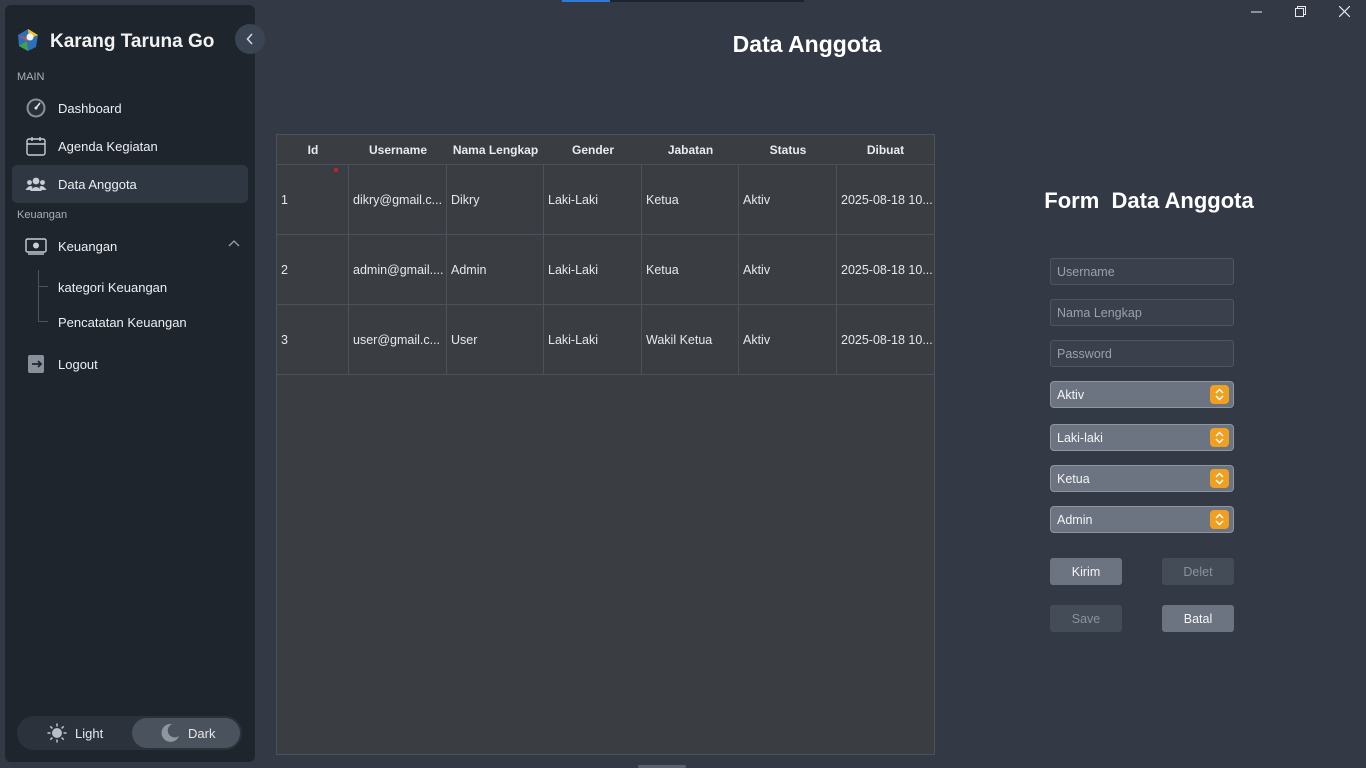 Image resolution: width=1366 pixels, height=768 pixels. Describe the element at coordinates (1080, 437) in the screenshot. I see `gender-select-value: Laki-laki` at that location.